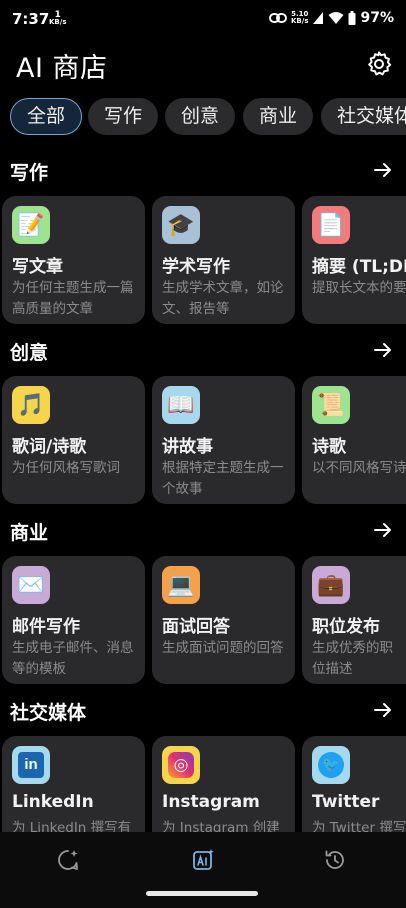 This screenshot has height=908, width=406. I want to click on card-academic-writing: 🎓 学术写作 生成学术文章，如论文、报告等, so click(223, 260).